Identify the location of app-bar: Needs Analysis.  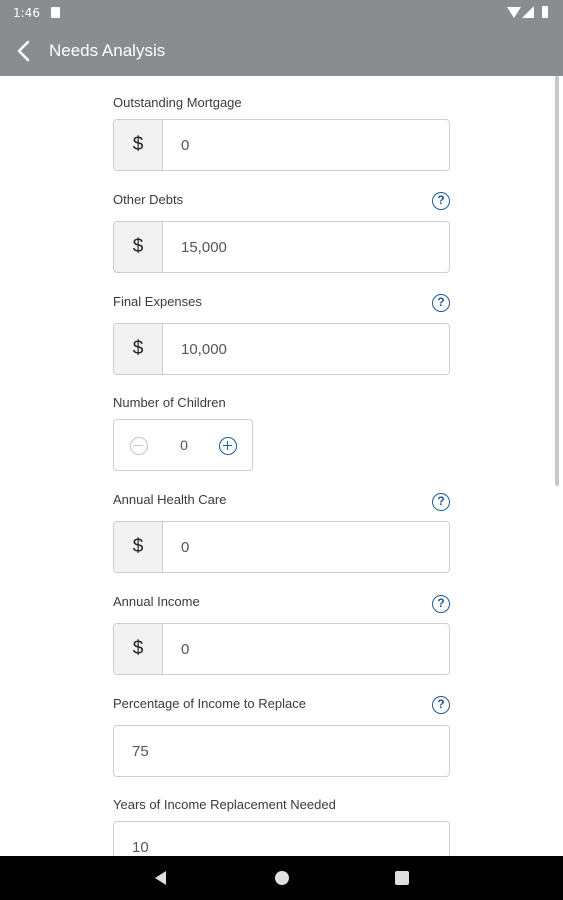
(281, 51).